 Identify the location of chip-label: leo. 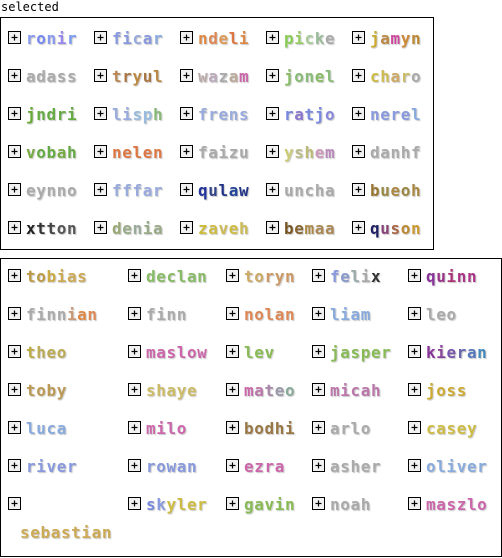
(441, 314).